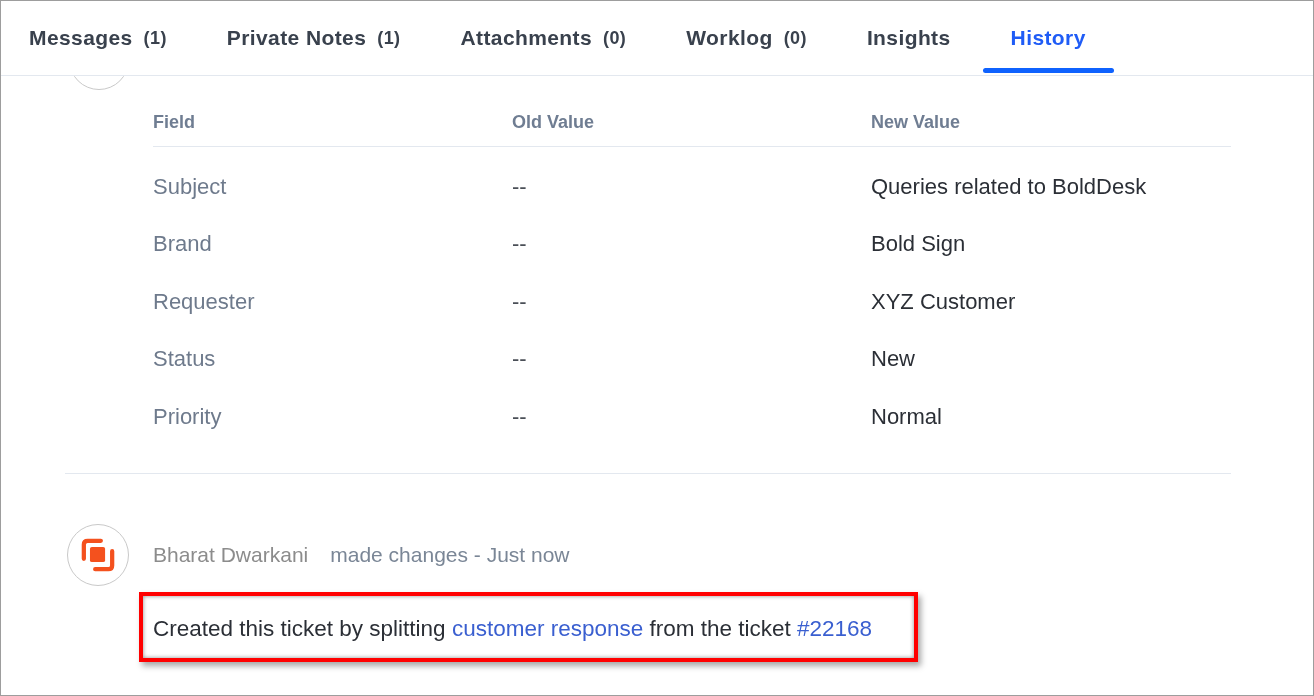 Image resolution: width=1314 pixels, height=696 pixels. Describe the element at coordinates (916, 122) in the screenshot. I see `column-header: New Value` at that location.